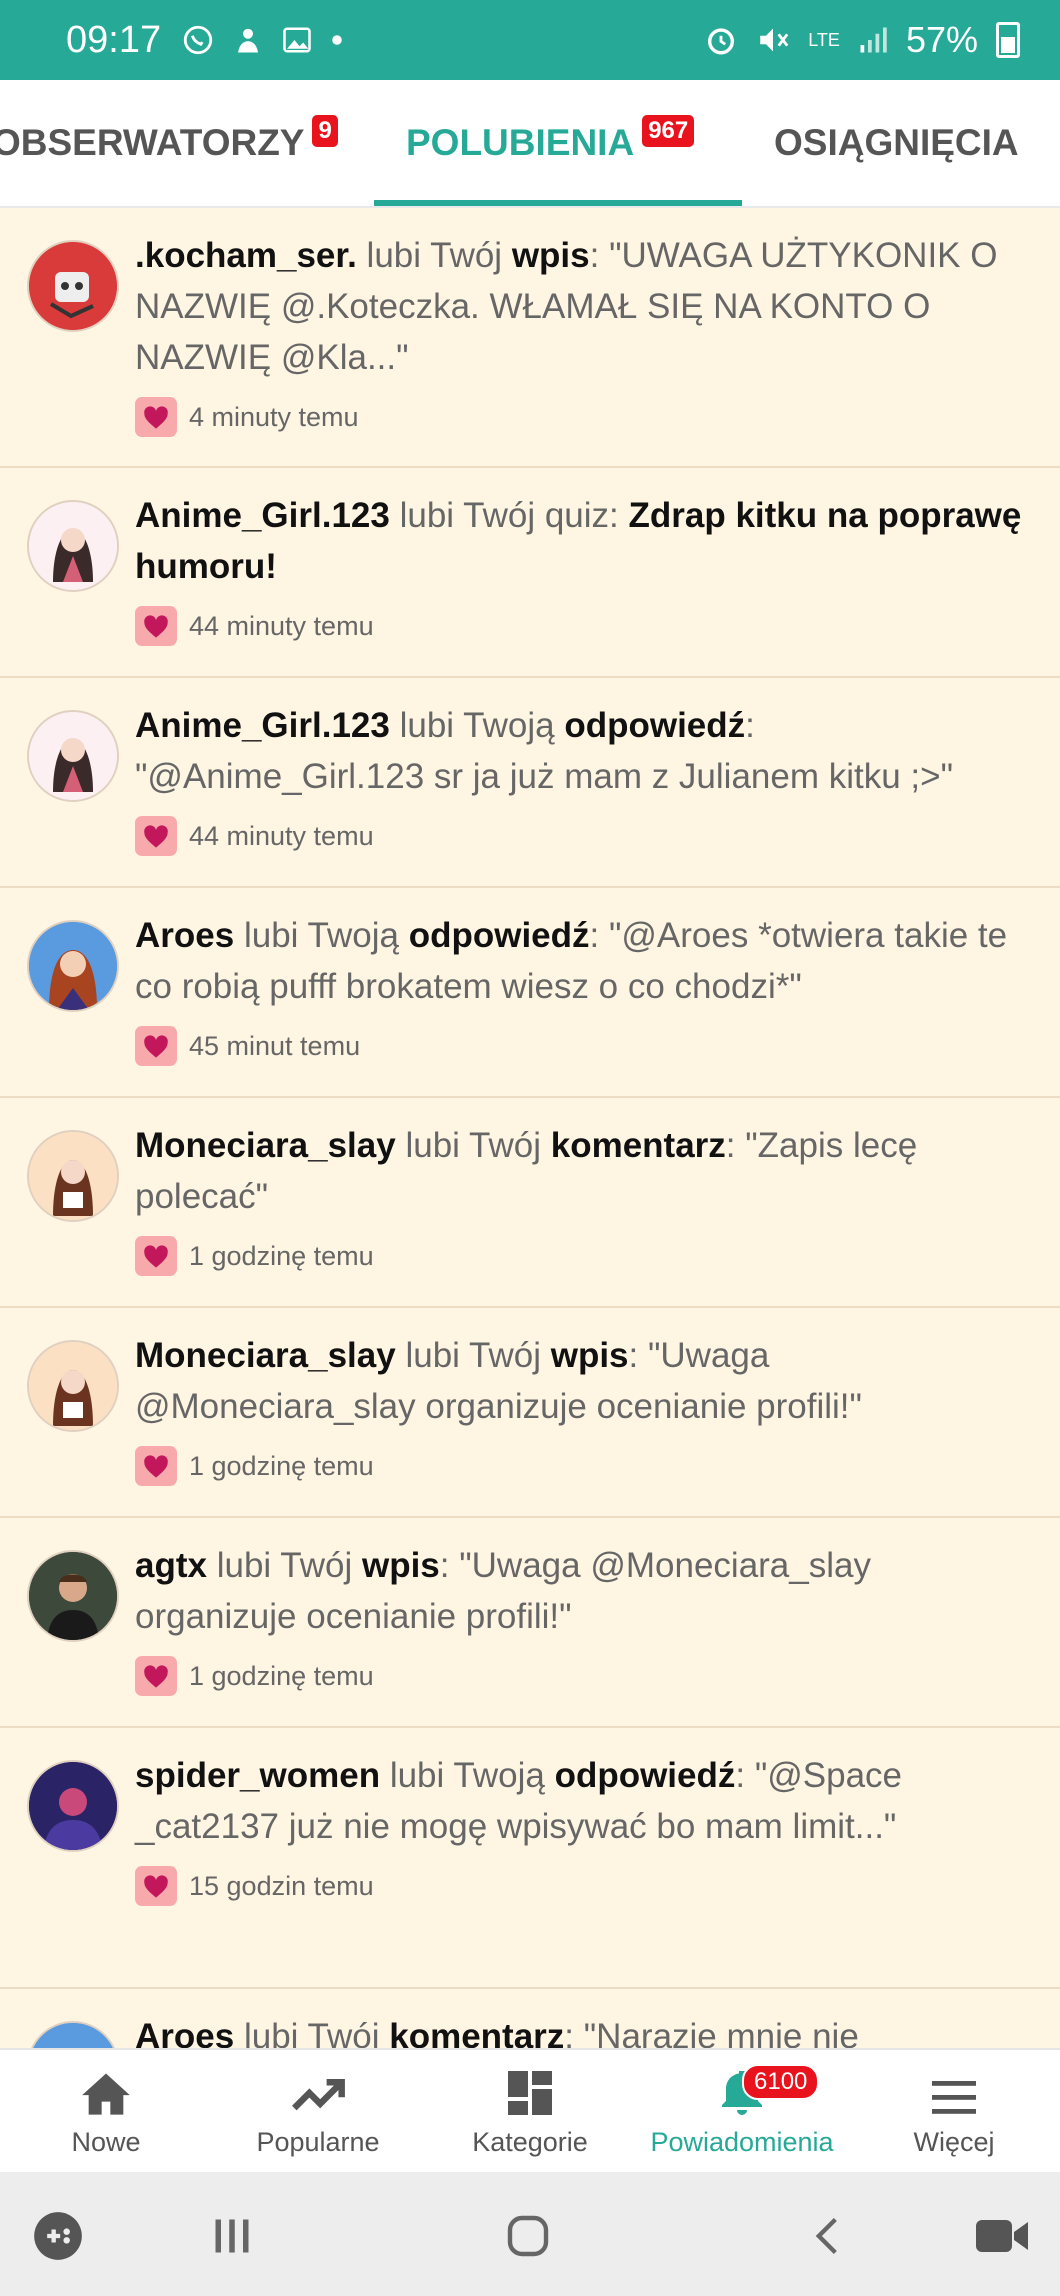  What do you see at coordinates (742, 2111) in the screenshot?
I see `nav-notifications: Powiadomienia 6100` at bounding box center [742, 2111].